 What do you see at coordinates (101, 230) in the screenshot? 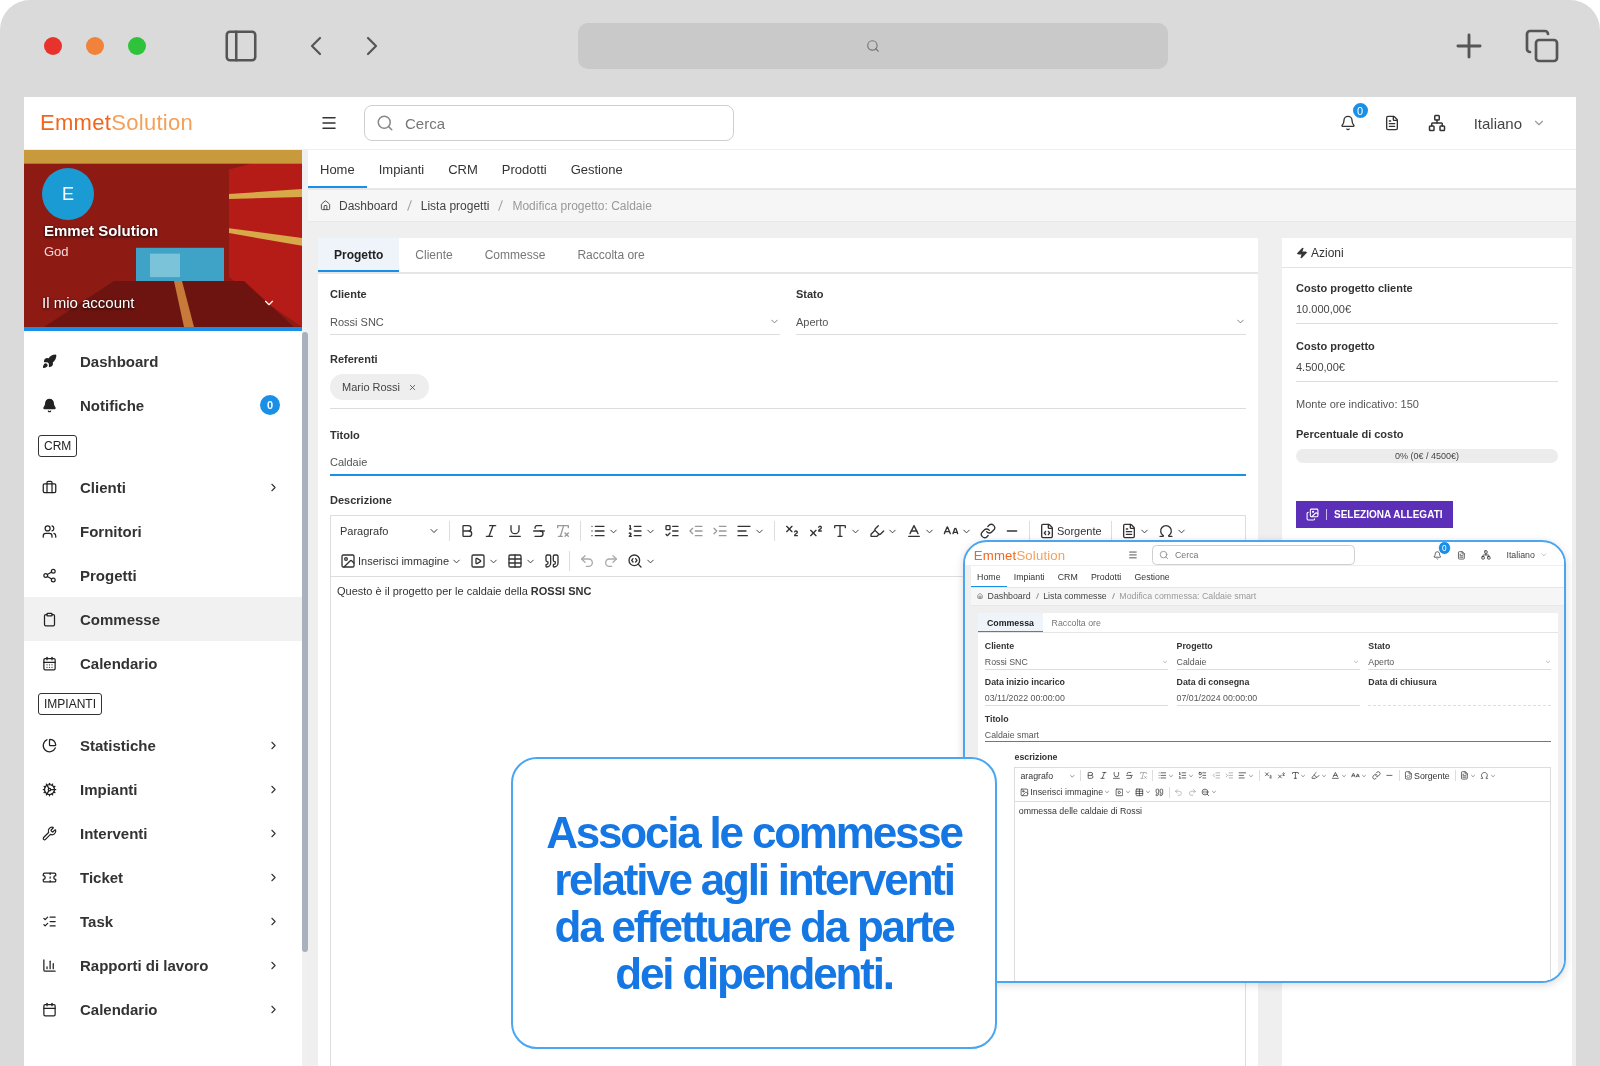
I see `profile-name: Emmet Solution` at bounding box center [101, 230].